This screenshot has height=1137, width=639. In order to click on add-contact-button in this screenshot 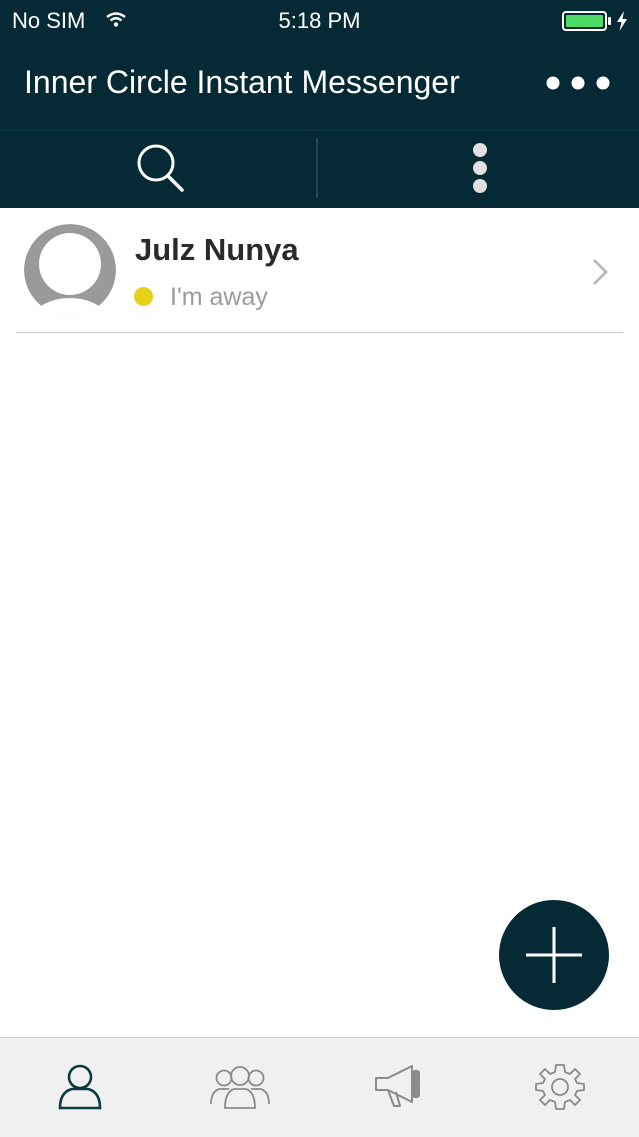, I will do `click(554, 955)`.